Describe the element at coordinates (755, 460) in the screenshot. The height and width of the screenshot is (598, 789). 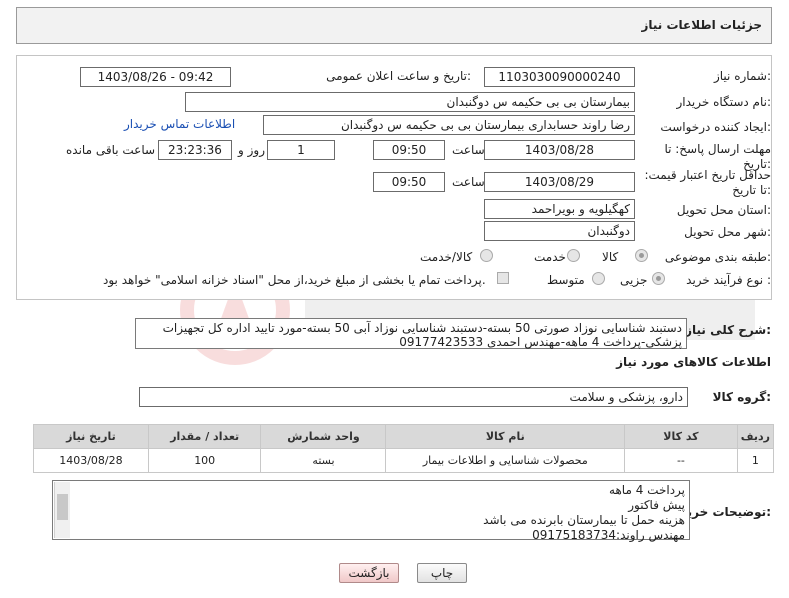
I see `cell-row: 1` at that location.